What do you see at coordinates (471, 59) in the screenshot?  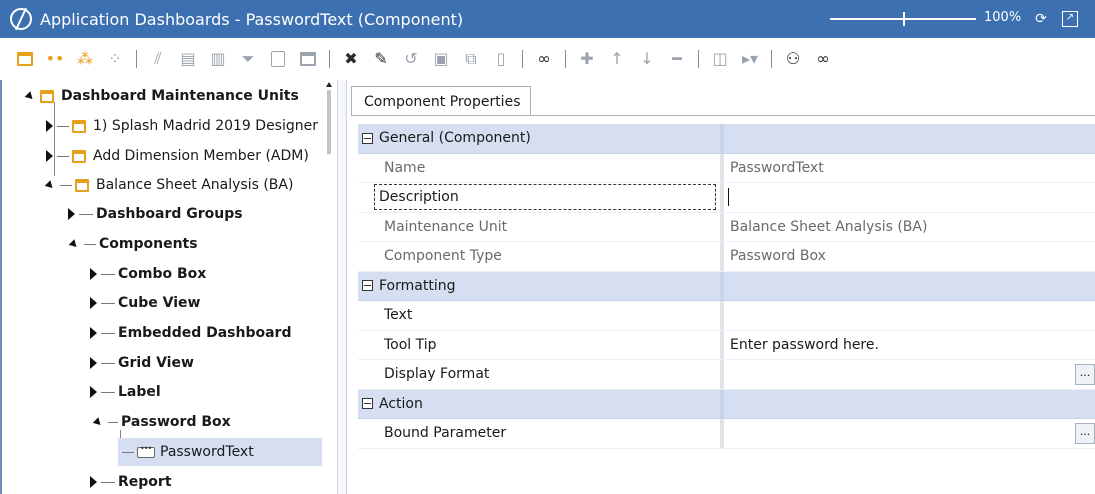 I see `copy-button: ⧉` at bounding box center [471, 59].